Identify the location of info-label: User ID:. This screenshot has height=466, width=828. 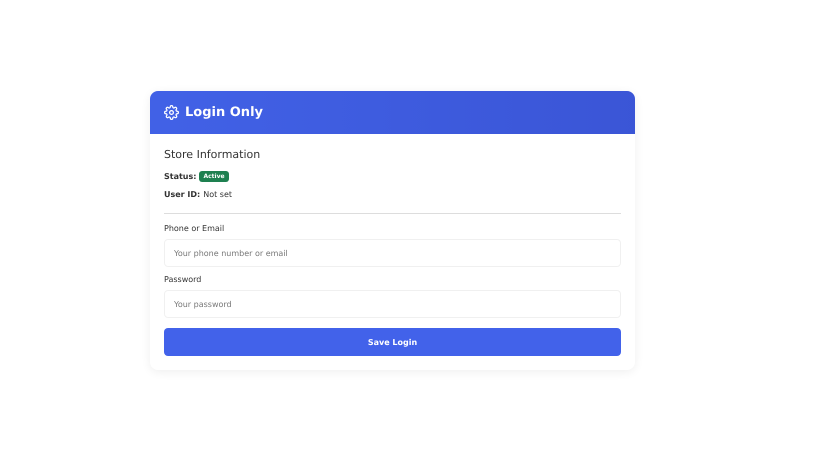
(182, 194).